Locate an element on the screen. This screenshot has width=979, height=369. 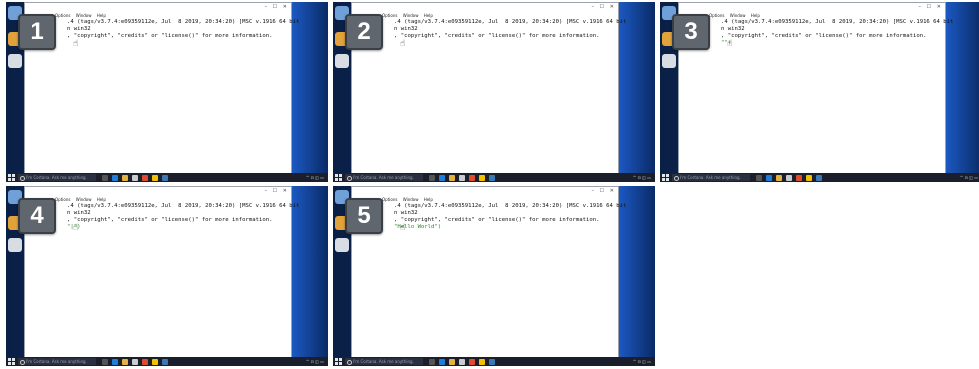
cortana-icon is located at coordinates (22, 178).